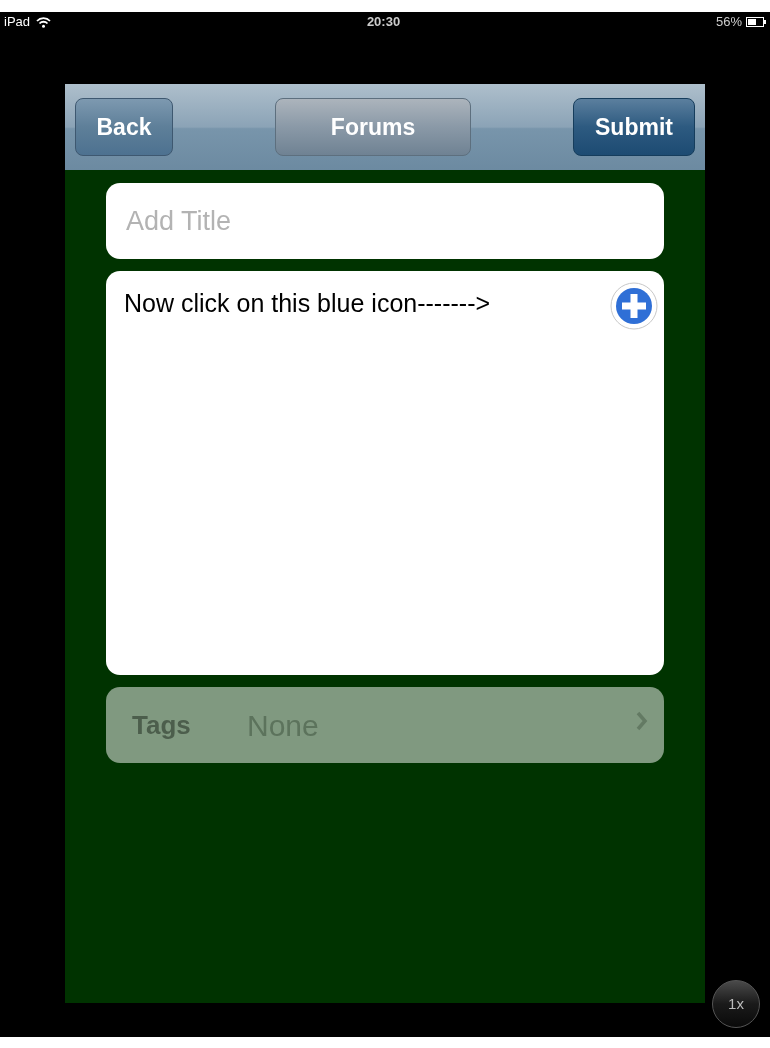 Image resolution: width=770 pixels, height=1048 pixels. What do you see at coordinates (383, 22) in the screenshot?
I see `clock: 20:30` at bounding box center [383, 22].